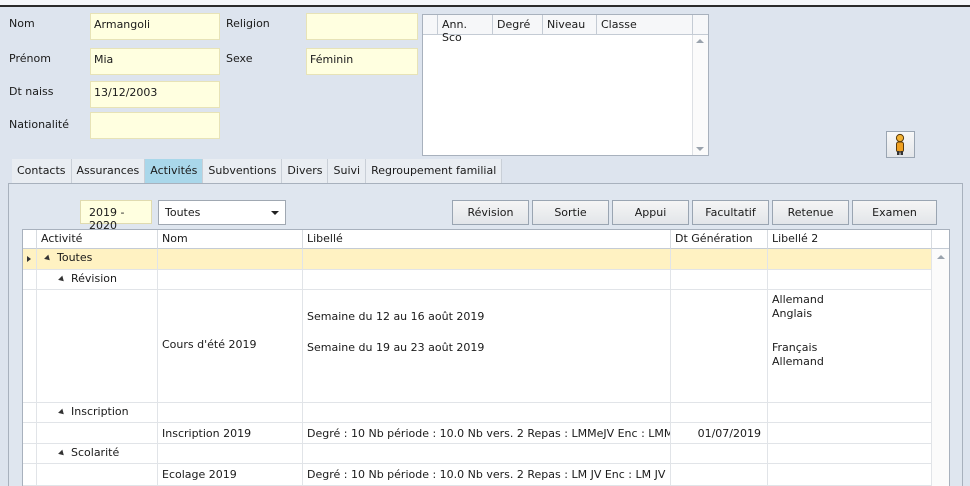 Image resolution: width=970 pixels, height=486 pixels. What do you see at coordinates (810, 212) in the screenshot?
I see `retenue-button: Retenue` at bounding box center [810, 212].